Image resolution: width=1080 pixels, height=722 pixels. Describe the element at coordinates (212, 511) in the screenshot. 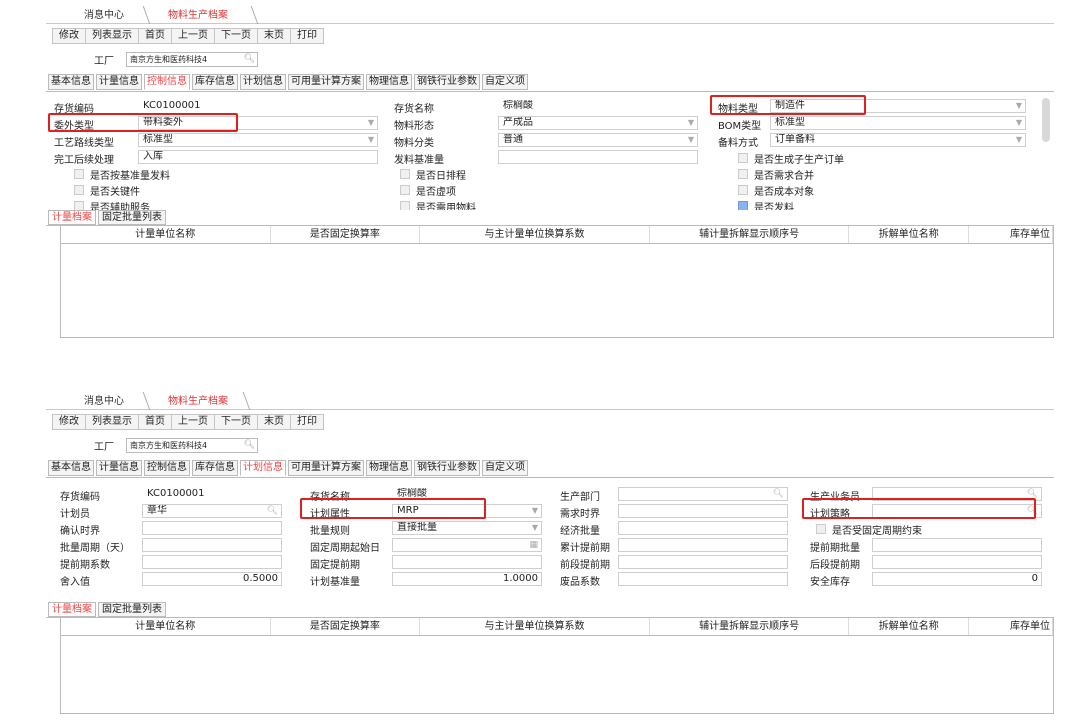

I see `planner-input: 章华 🔍︎` at that location.